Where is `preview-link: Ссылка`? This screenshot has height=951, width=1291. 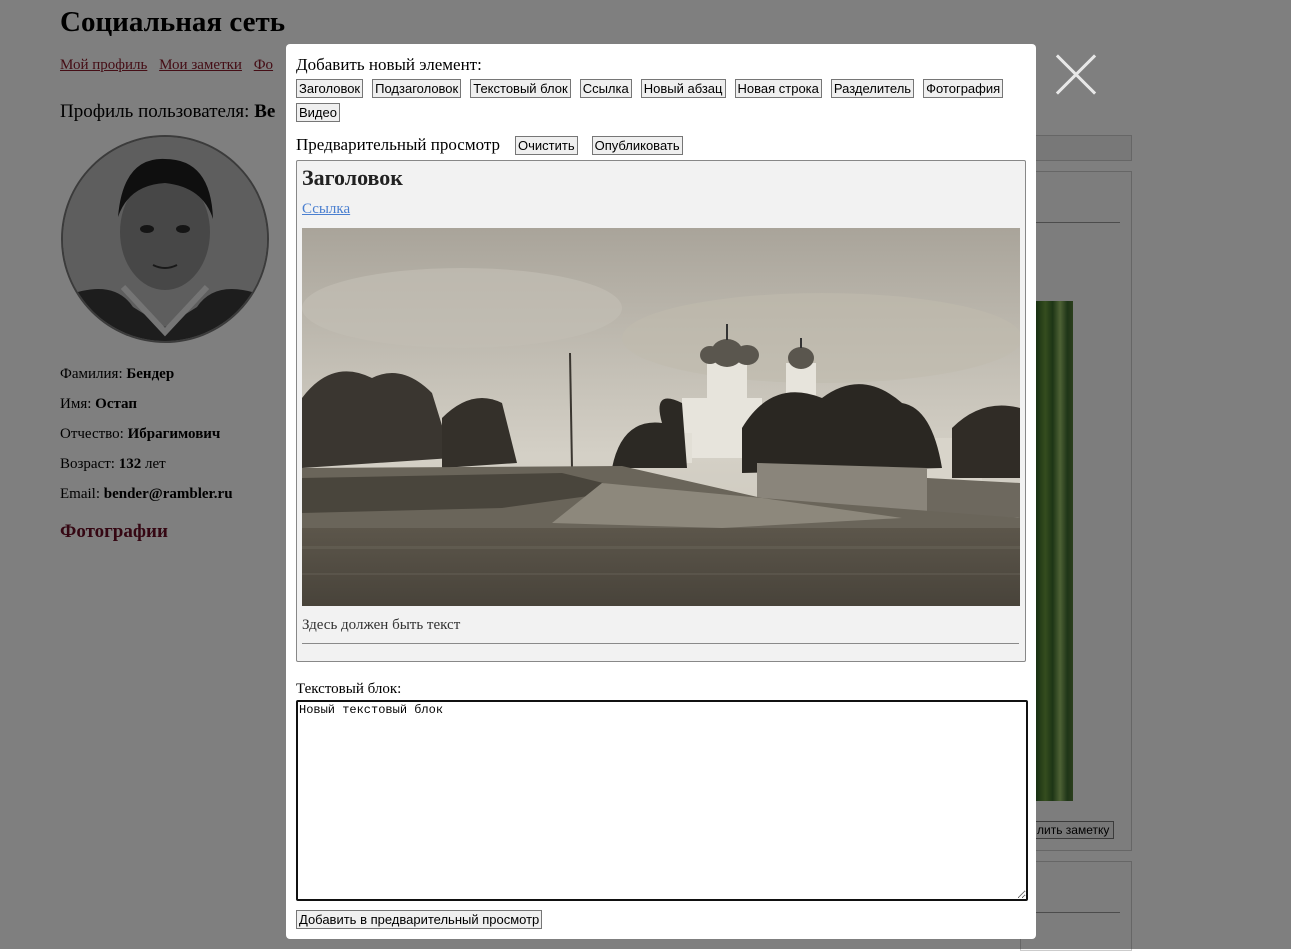
preview-link: Ссылка is located at coordinates (326, 209).